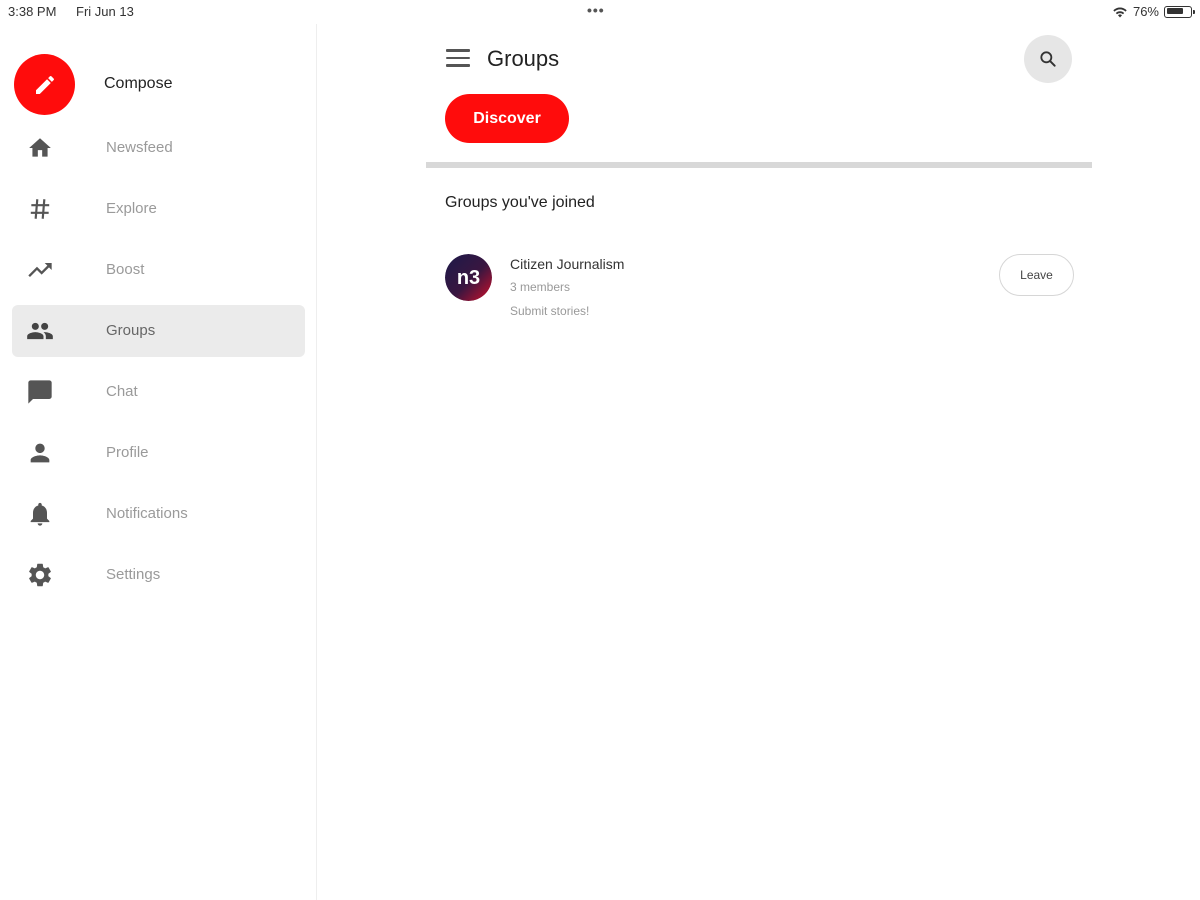 The width and height of the screenshot is (1200, 900). I want to click on groups-icon, so click(40, 331).